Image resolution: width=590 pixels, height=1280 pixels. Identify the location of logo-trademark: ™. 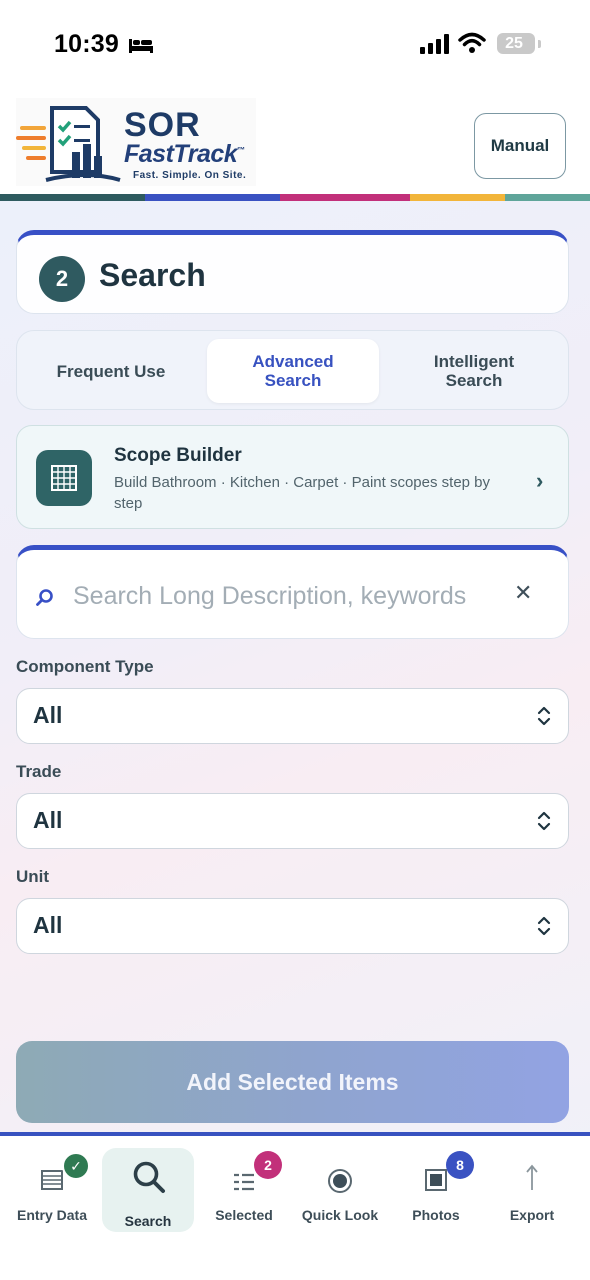
(241, 150).